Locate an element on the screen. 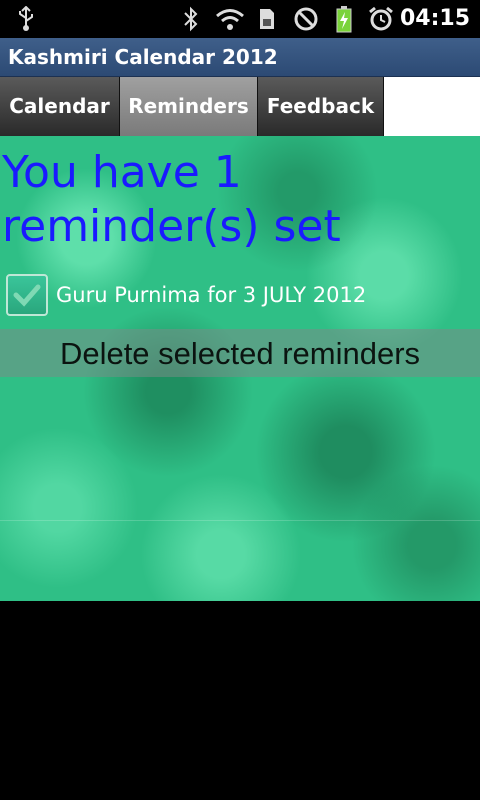  reminder-count-heading: You have 1 reminder(s) set is located at coordinates (171, 199).